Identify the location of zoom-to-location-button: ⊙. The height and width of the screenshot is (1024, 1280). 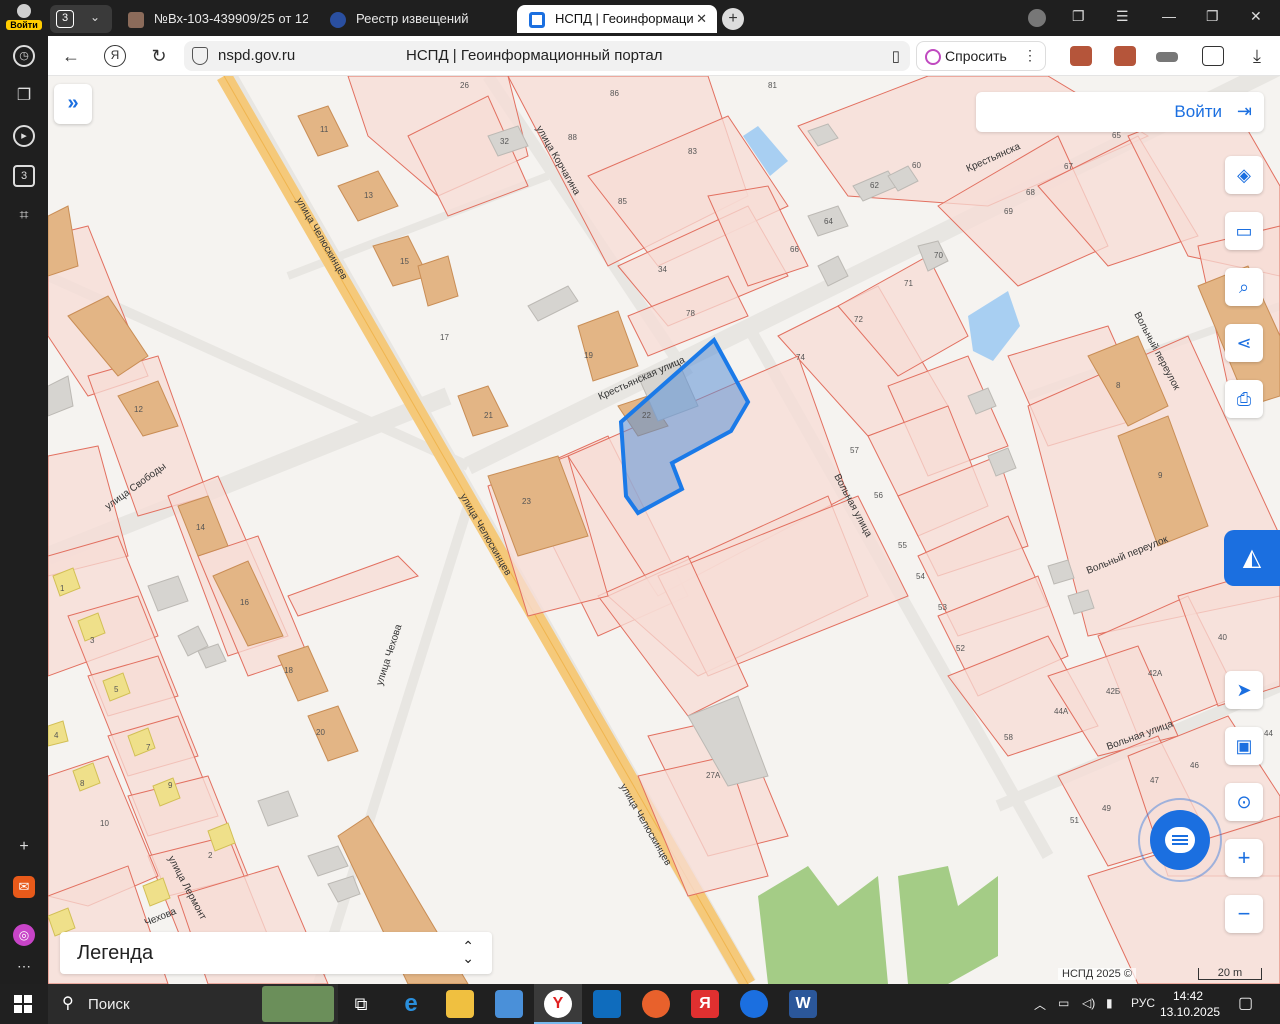
(1244, 802).